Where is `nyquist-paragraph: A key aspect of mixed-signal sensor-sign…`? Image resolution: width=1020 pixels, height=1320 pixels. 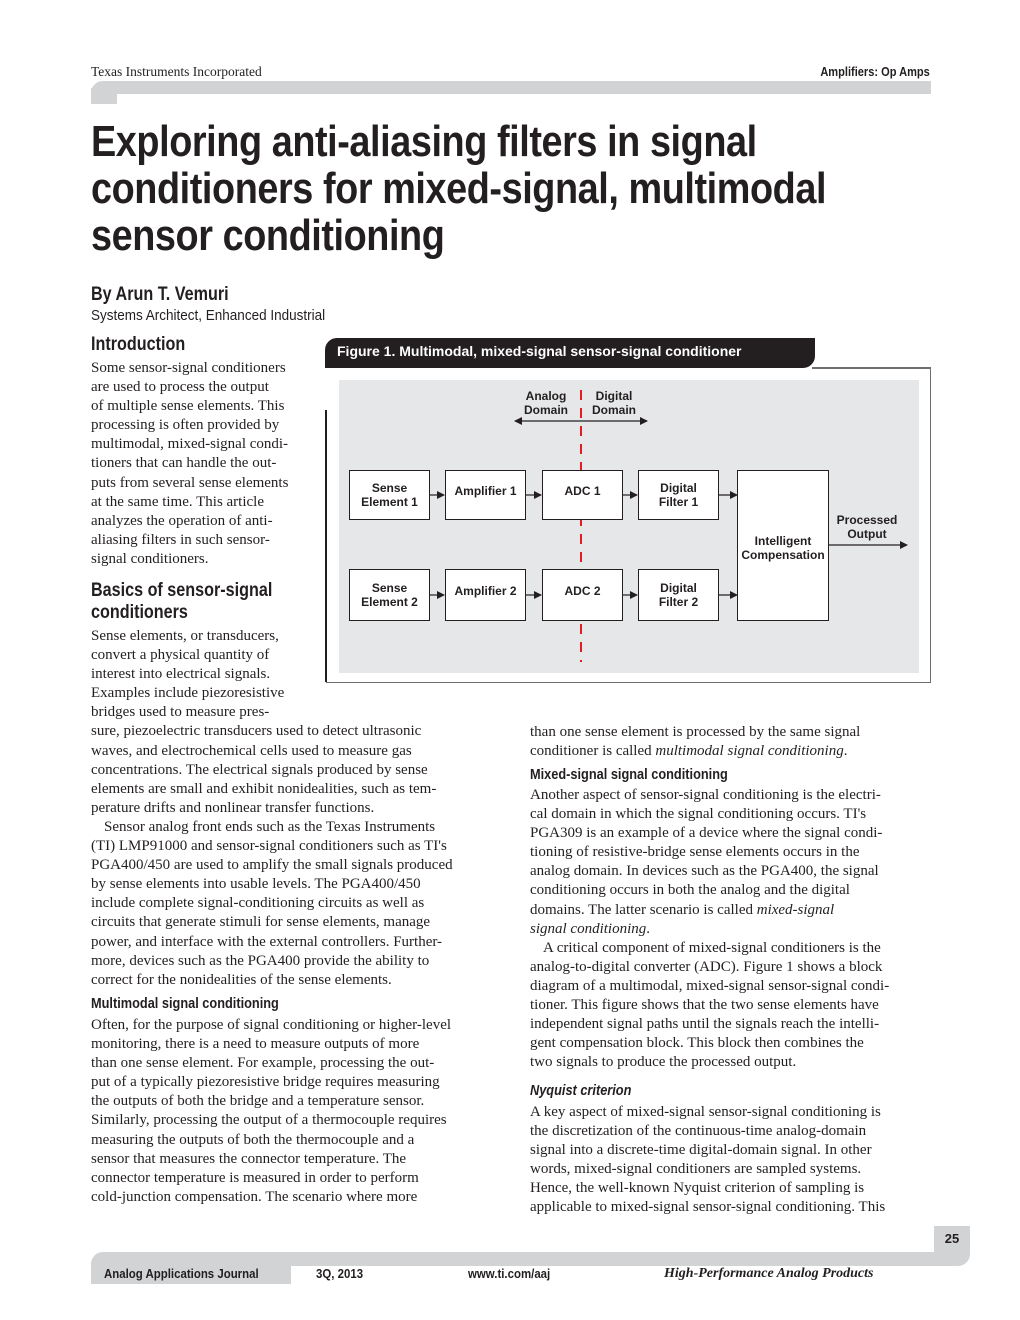
nyquist-paragraph: A key aspect of mixed-signal sensor-sign… is located at coordinates (707, 1160).